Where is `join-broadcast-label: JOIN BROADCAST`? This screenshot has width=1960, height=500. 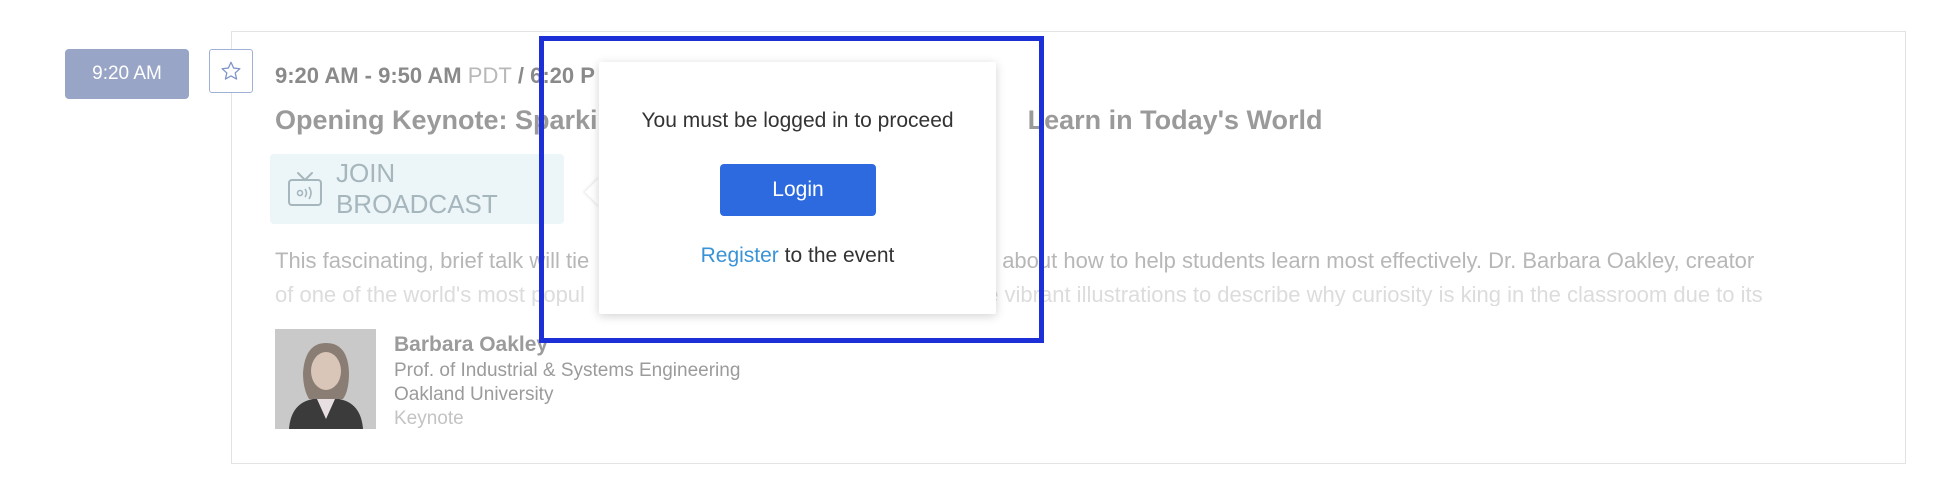 join-broadcast-label: JOIN BROADCAST is located at coordinates (416, 188).